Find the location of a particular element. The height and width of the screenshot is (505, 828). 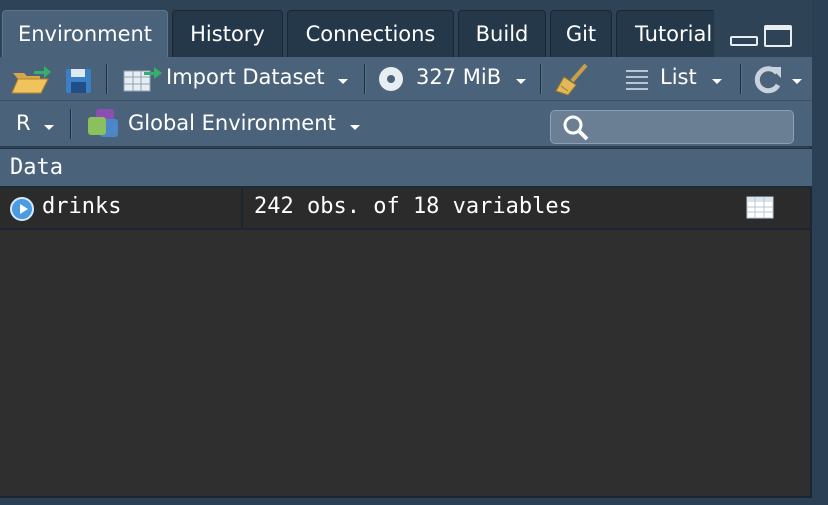

clear-workspace-button is located at coordinates (573, 79).